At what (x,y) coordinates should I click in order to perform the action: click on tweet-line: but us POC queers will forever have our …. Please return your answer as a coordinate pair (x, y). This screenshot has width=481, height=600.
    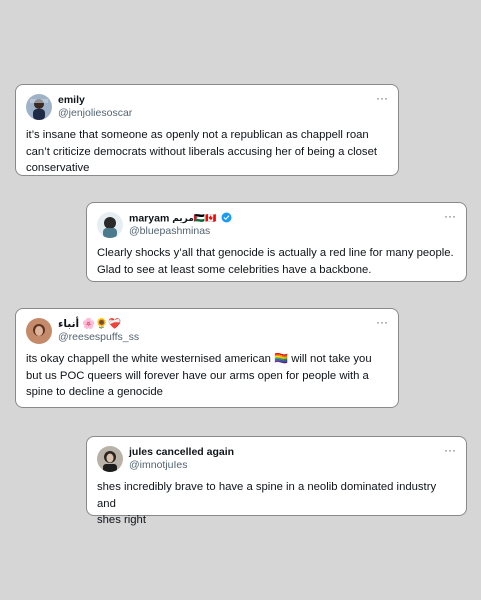
    Looking at the image, I should click on (197, 375).